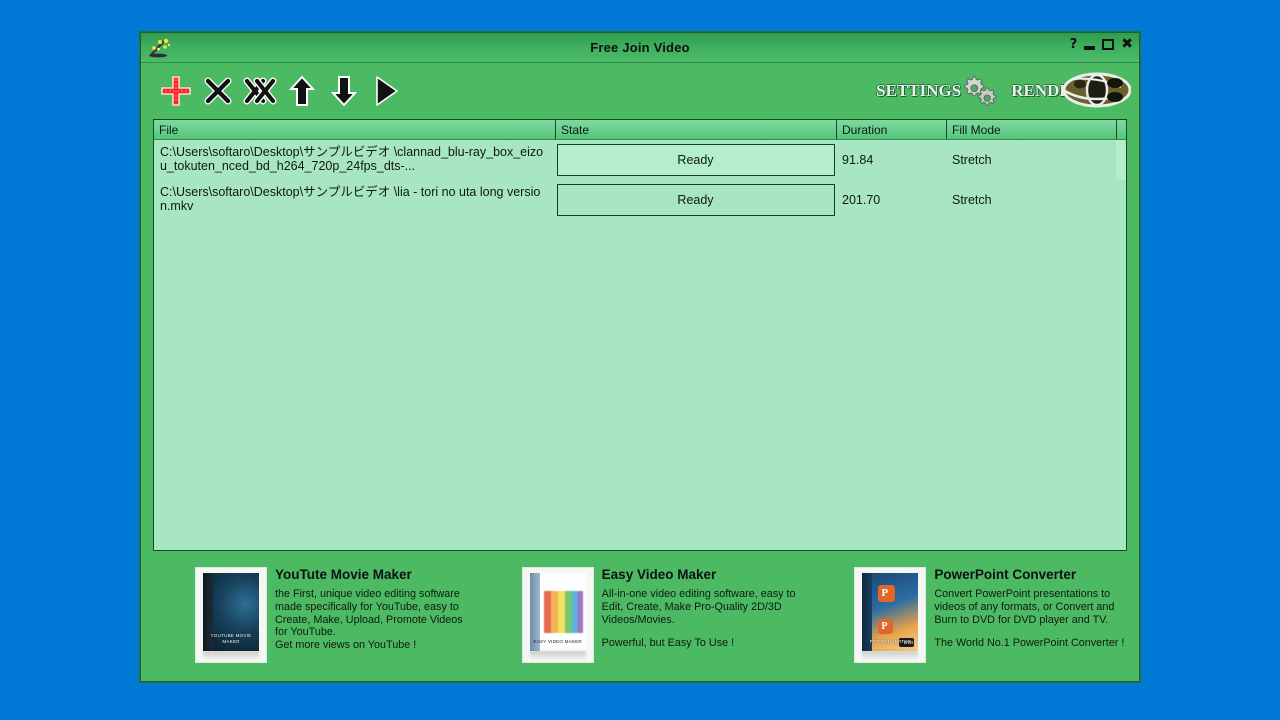 This screenshot has height=720, width=1280. What do you see at coordinates (1074, 44) in the screenshot?
I see `help-button: ?` at bounding box center [1074, 44].